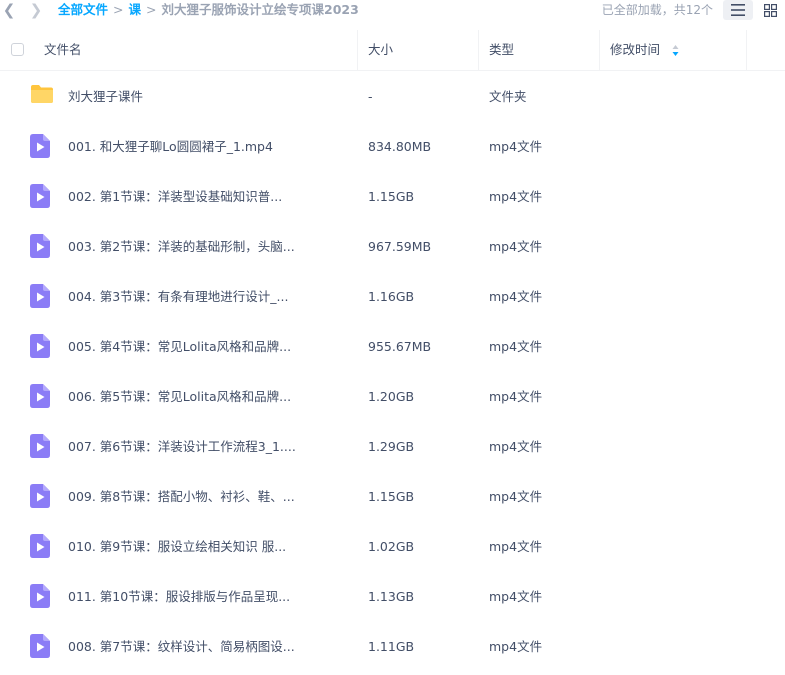 This screenshot has width=785, height=675. What do you see at coordinates (36, 10) in the screenshot?
I see `chevron-right-icon: ❯` at bounding box center [36, 10].